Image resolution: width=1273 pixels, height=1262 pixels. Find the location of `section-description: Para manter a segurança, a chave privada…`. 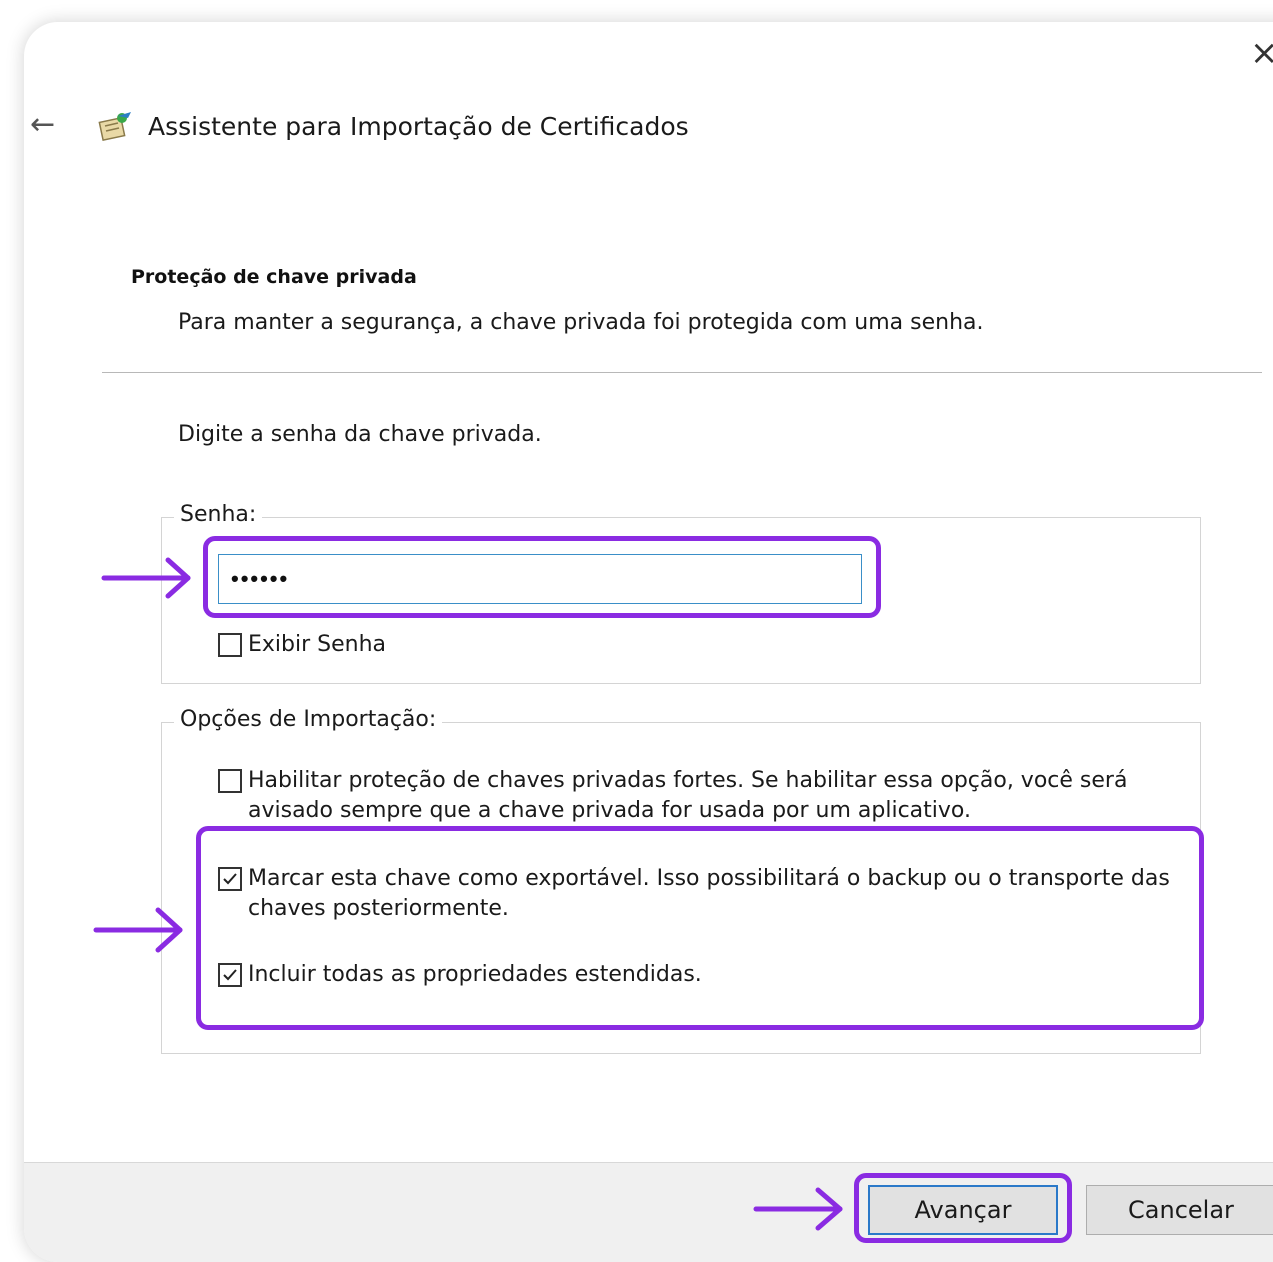

section-description: Para manter a segurança, a chave privada… is located at coordinates (581, 322).